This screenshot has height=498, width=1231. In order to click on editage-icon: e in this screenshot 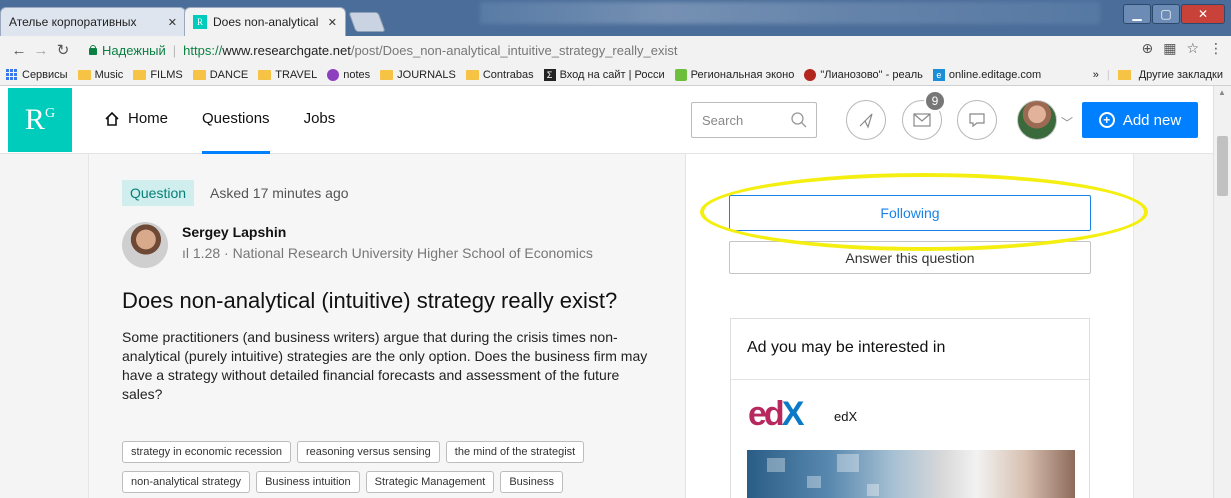, I will do `click(938, 74)`.